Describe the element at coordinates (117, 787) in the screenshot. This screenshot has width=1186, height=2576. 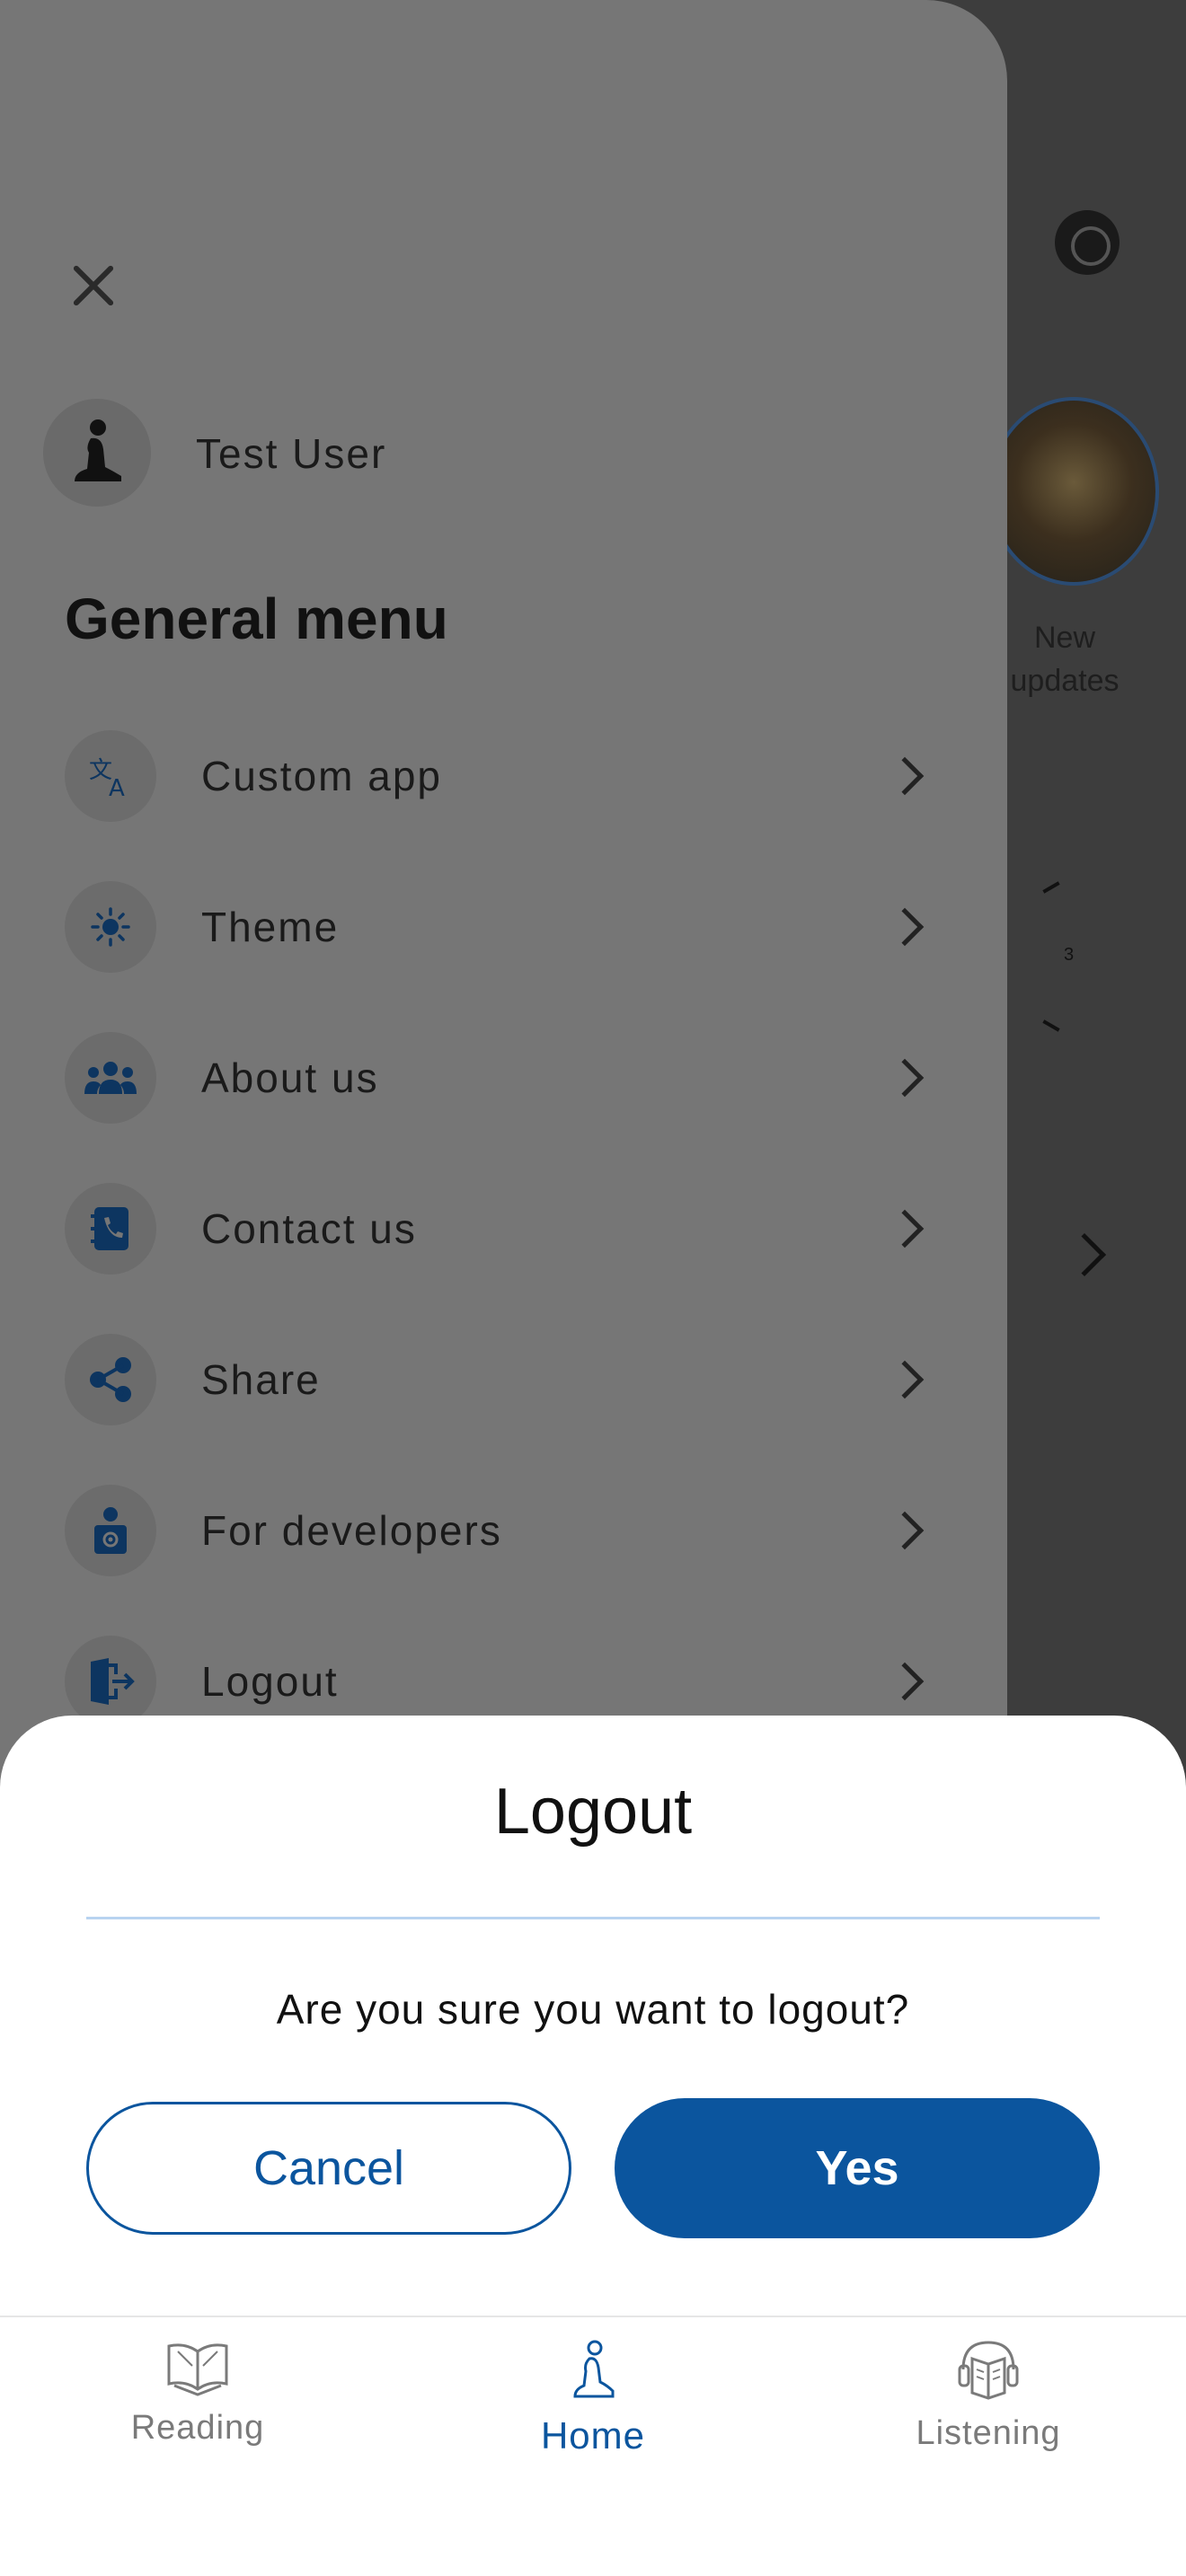
I see `svg-text: A` at that location.